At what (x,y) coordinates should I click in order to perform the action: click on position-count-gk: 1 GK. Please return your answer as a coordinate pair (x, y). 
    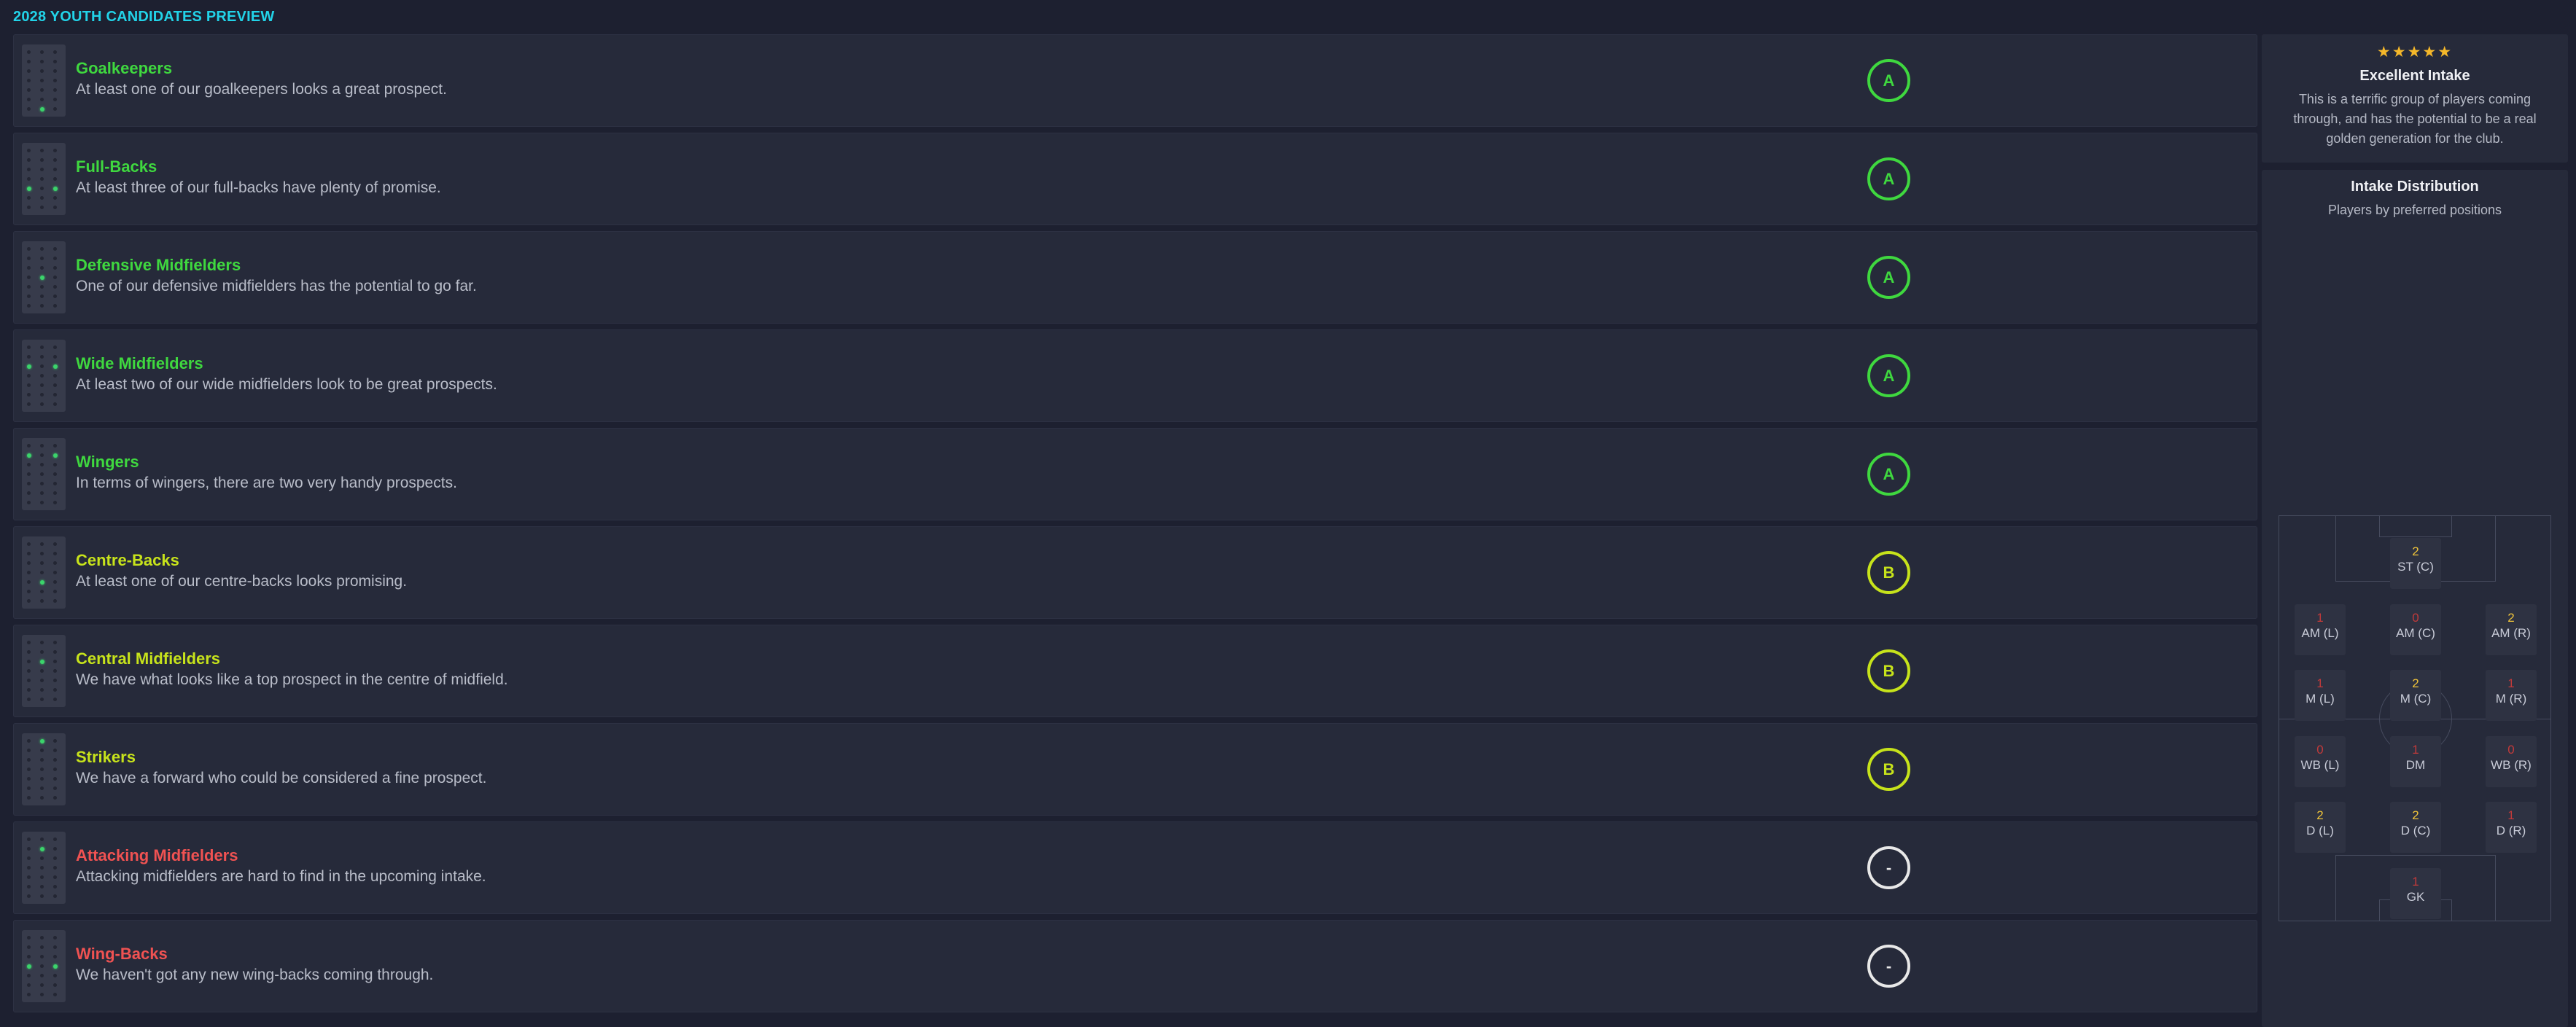
    Looking at the image, I should click on (2415, 893).